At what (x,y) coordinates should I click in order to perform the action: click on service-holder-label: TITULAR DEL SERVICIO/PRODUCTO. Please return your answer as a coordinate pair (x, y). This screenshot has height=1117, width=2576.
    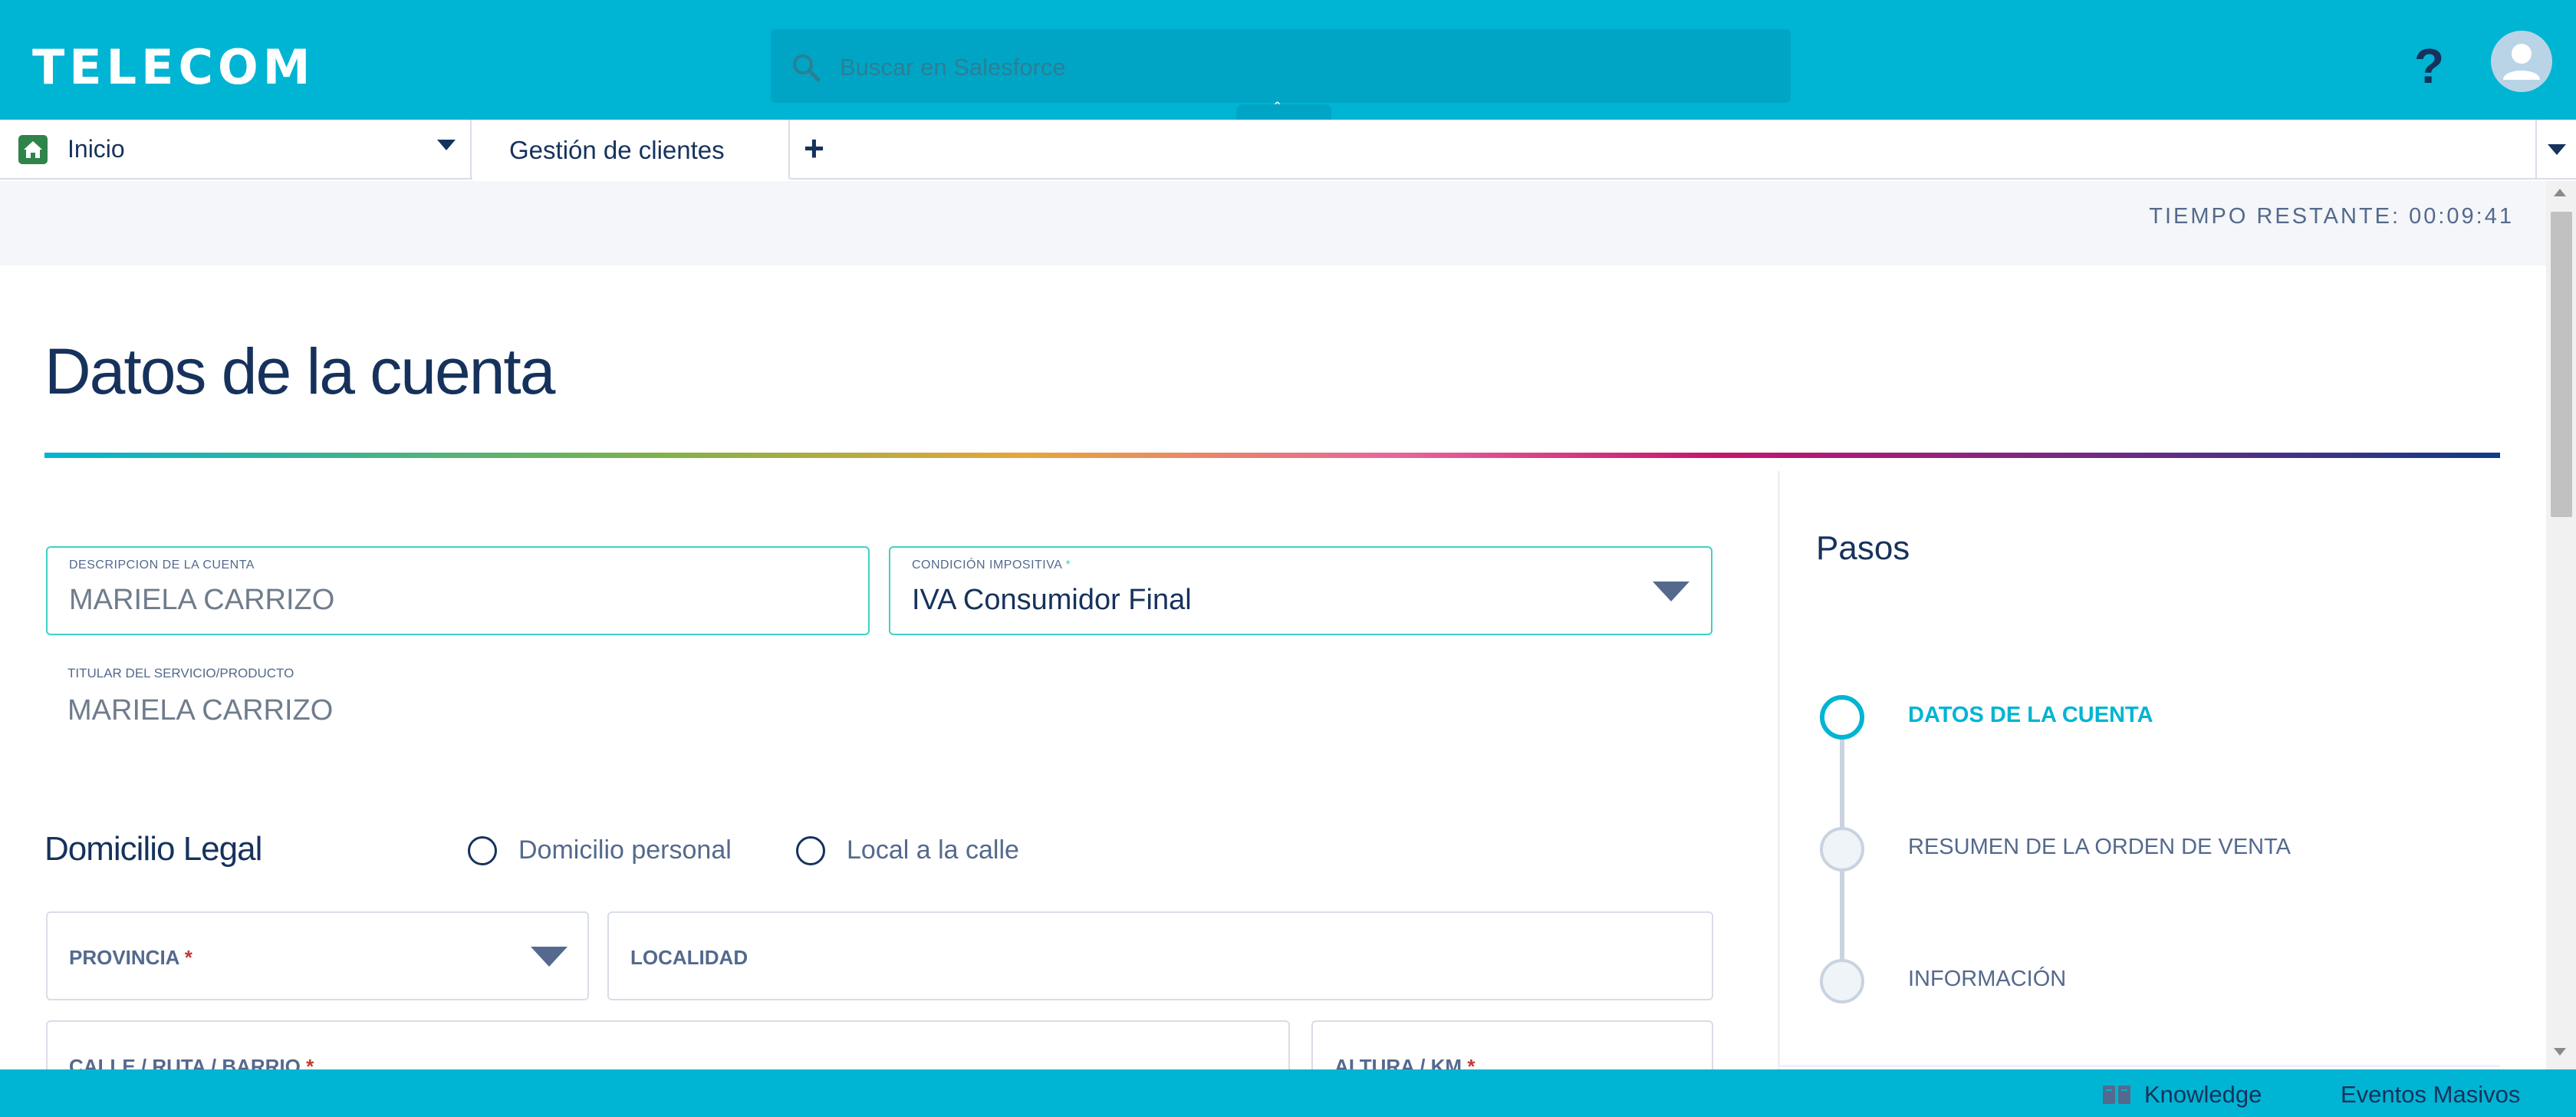
    Looking at the image, I should click on (180, 673).